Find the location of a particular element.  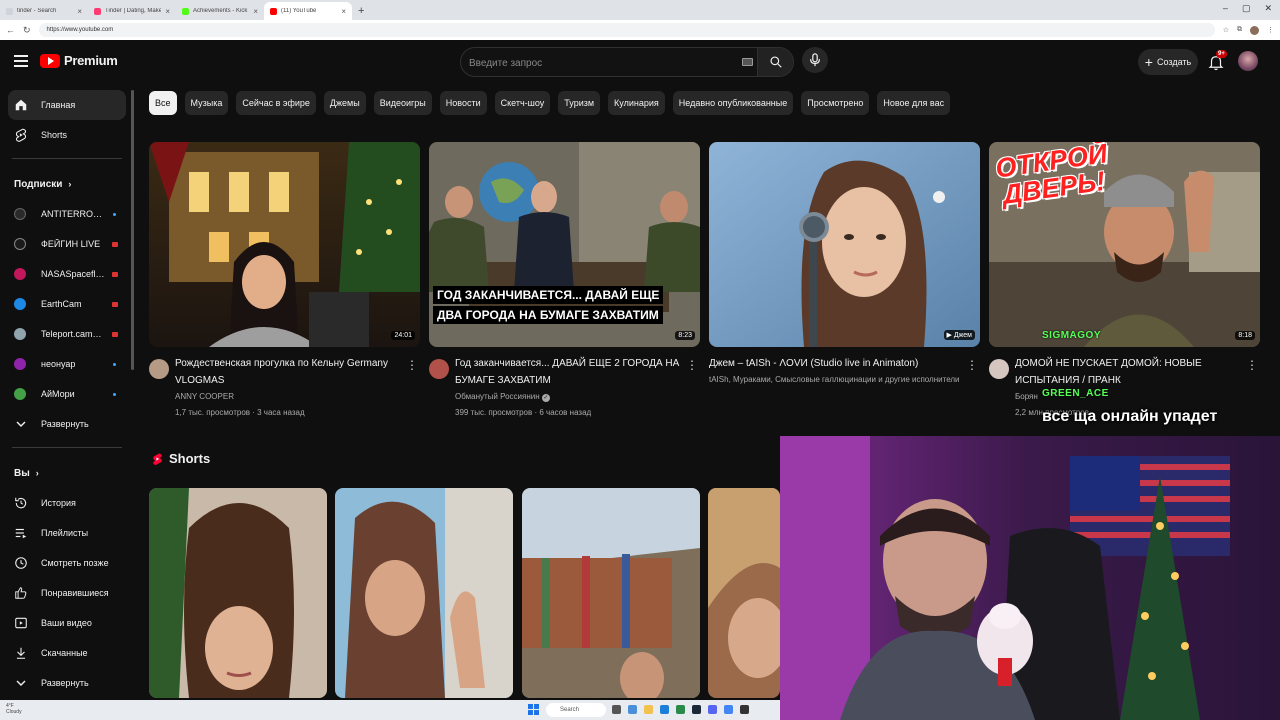

new-content-dot is located at coordinates (114, 364).